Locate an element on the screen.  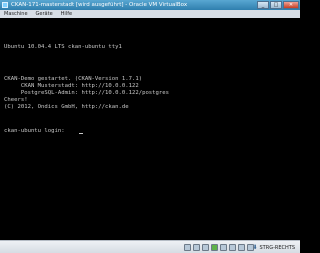
console-line-ckan-url: CKAN Musterstadt: http://10.0.0.122 is located at coordinates (71, 86).